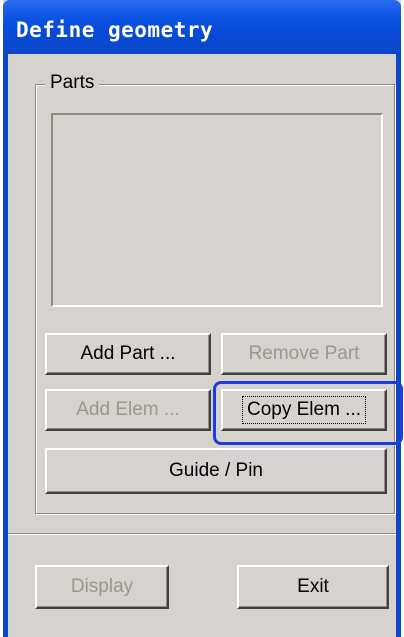 Image resolution: width=404 pixels, height=637 pixels. I want to click on guide-pin-label: Guide / Pin, so click(216, 470).